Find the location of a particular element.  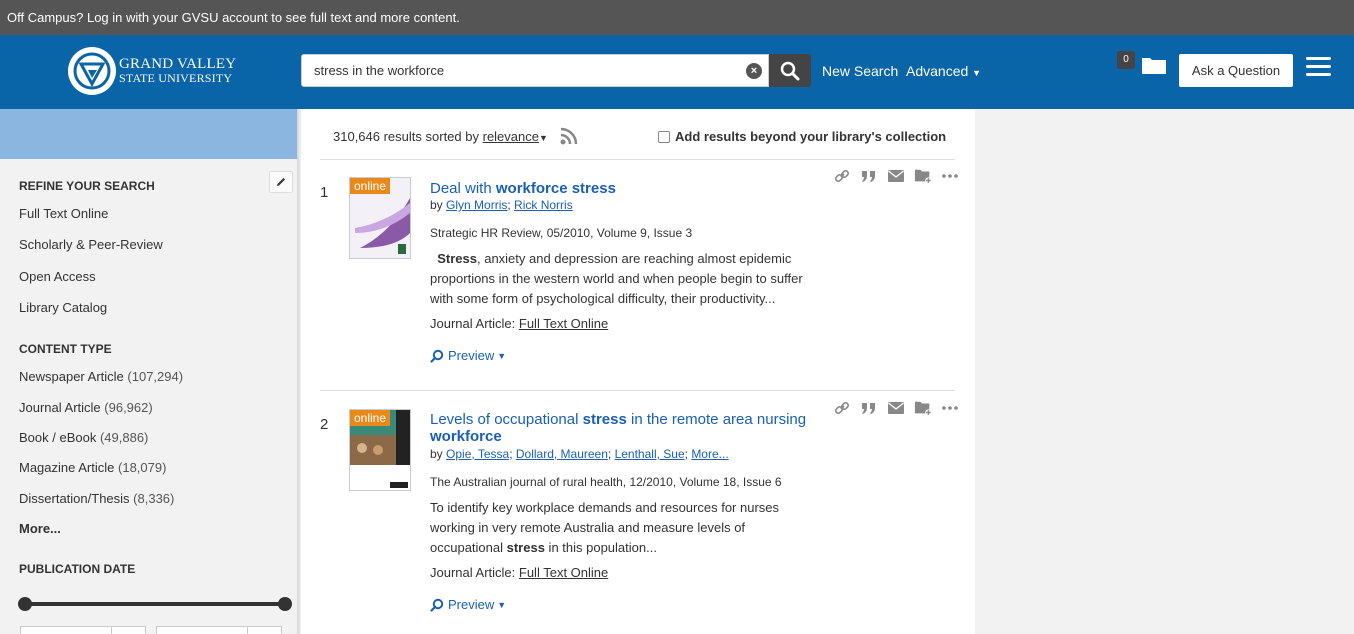

result-authors: by Glyn Morris; Rick Norris is located at coordinates (501, 205).